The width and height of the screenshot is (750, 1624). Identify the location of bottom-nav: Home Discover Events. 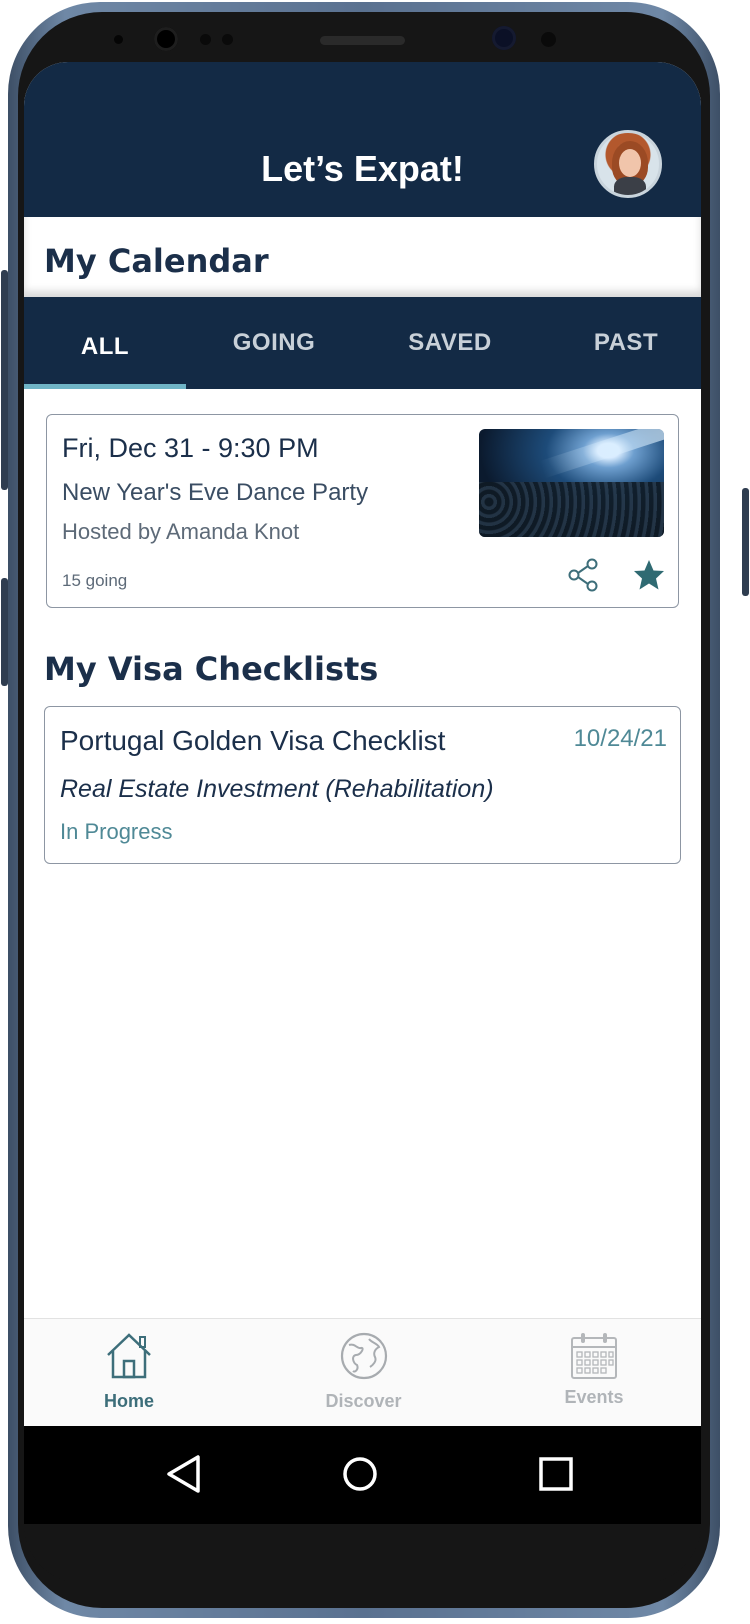
(362, 1372).